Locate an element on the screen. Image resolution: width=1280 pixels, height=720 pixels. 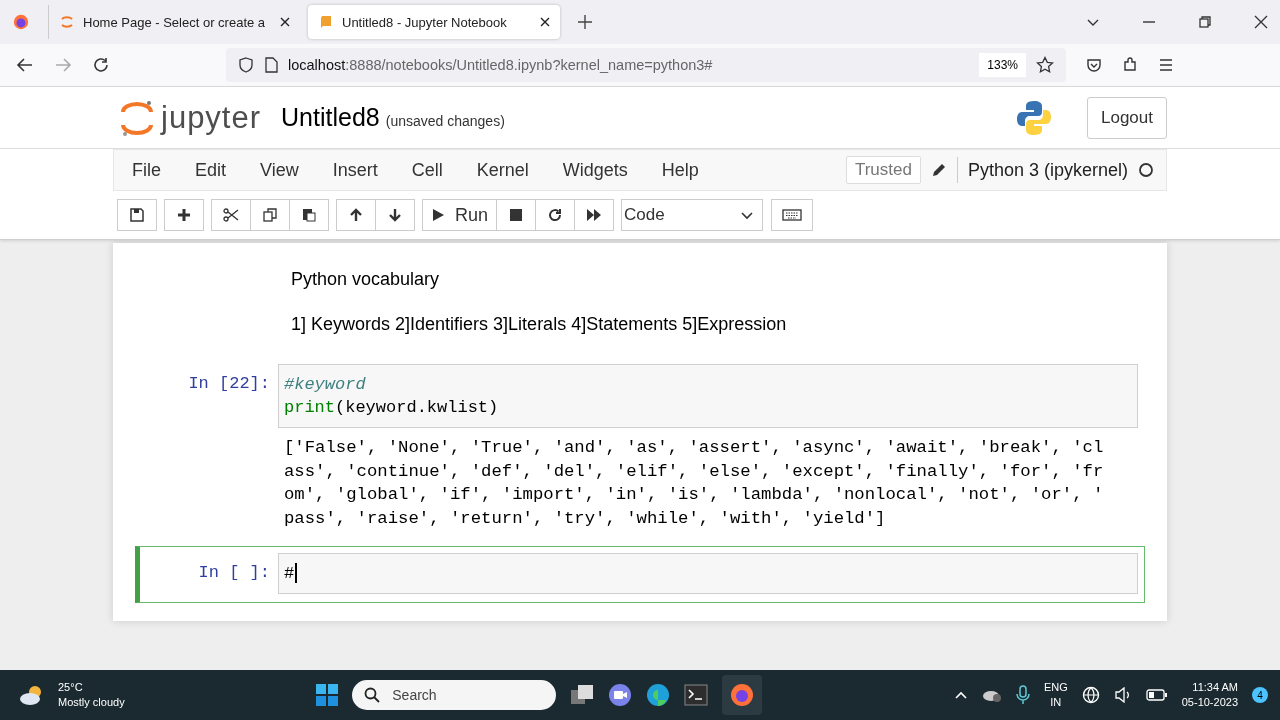
move-up-button is located at coordinates (356, 215).